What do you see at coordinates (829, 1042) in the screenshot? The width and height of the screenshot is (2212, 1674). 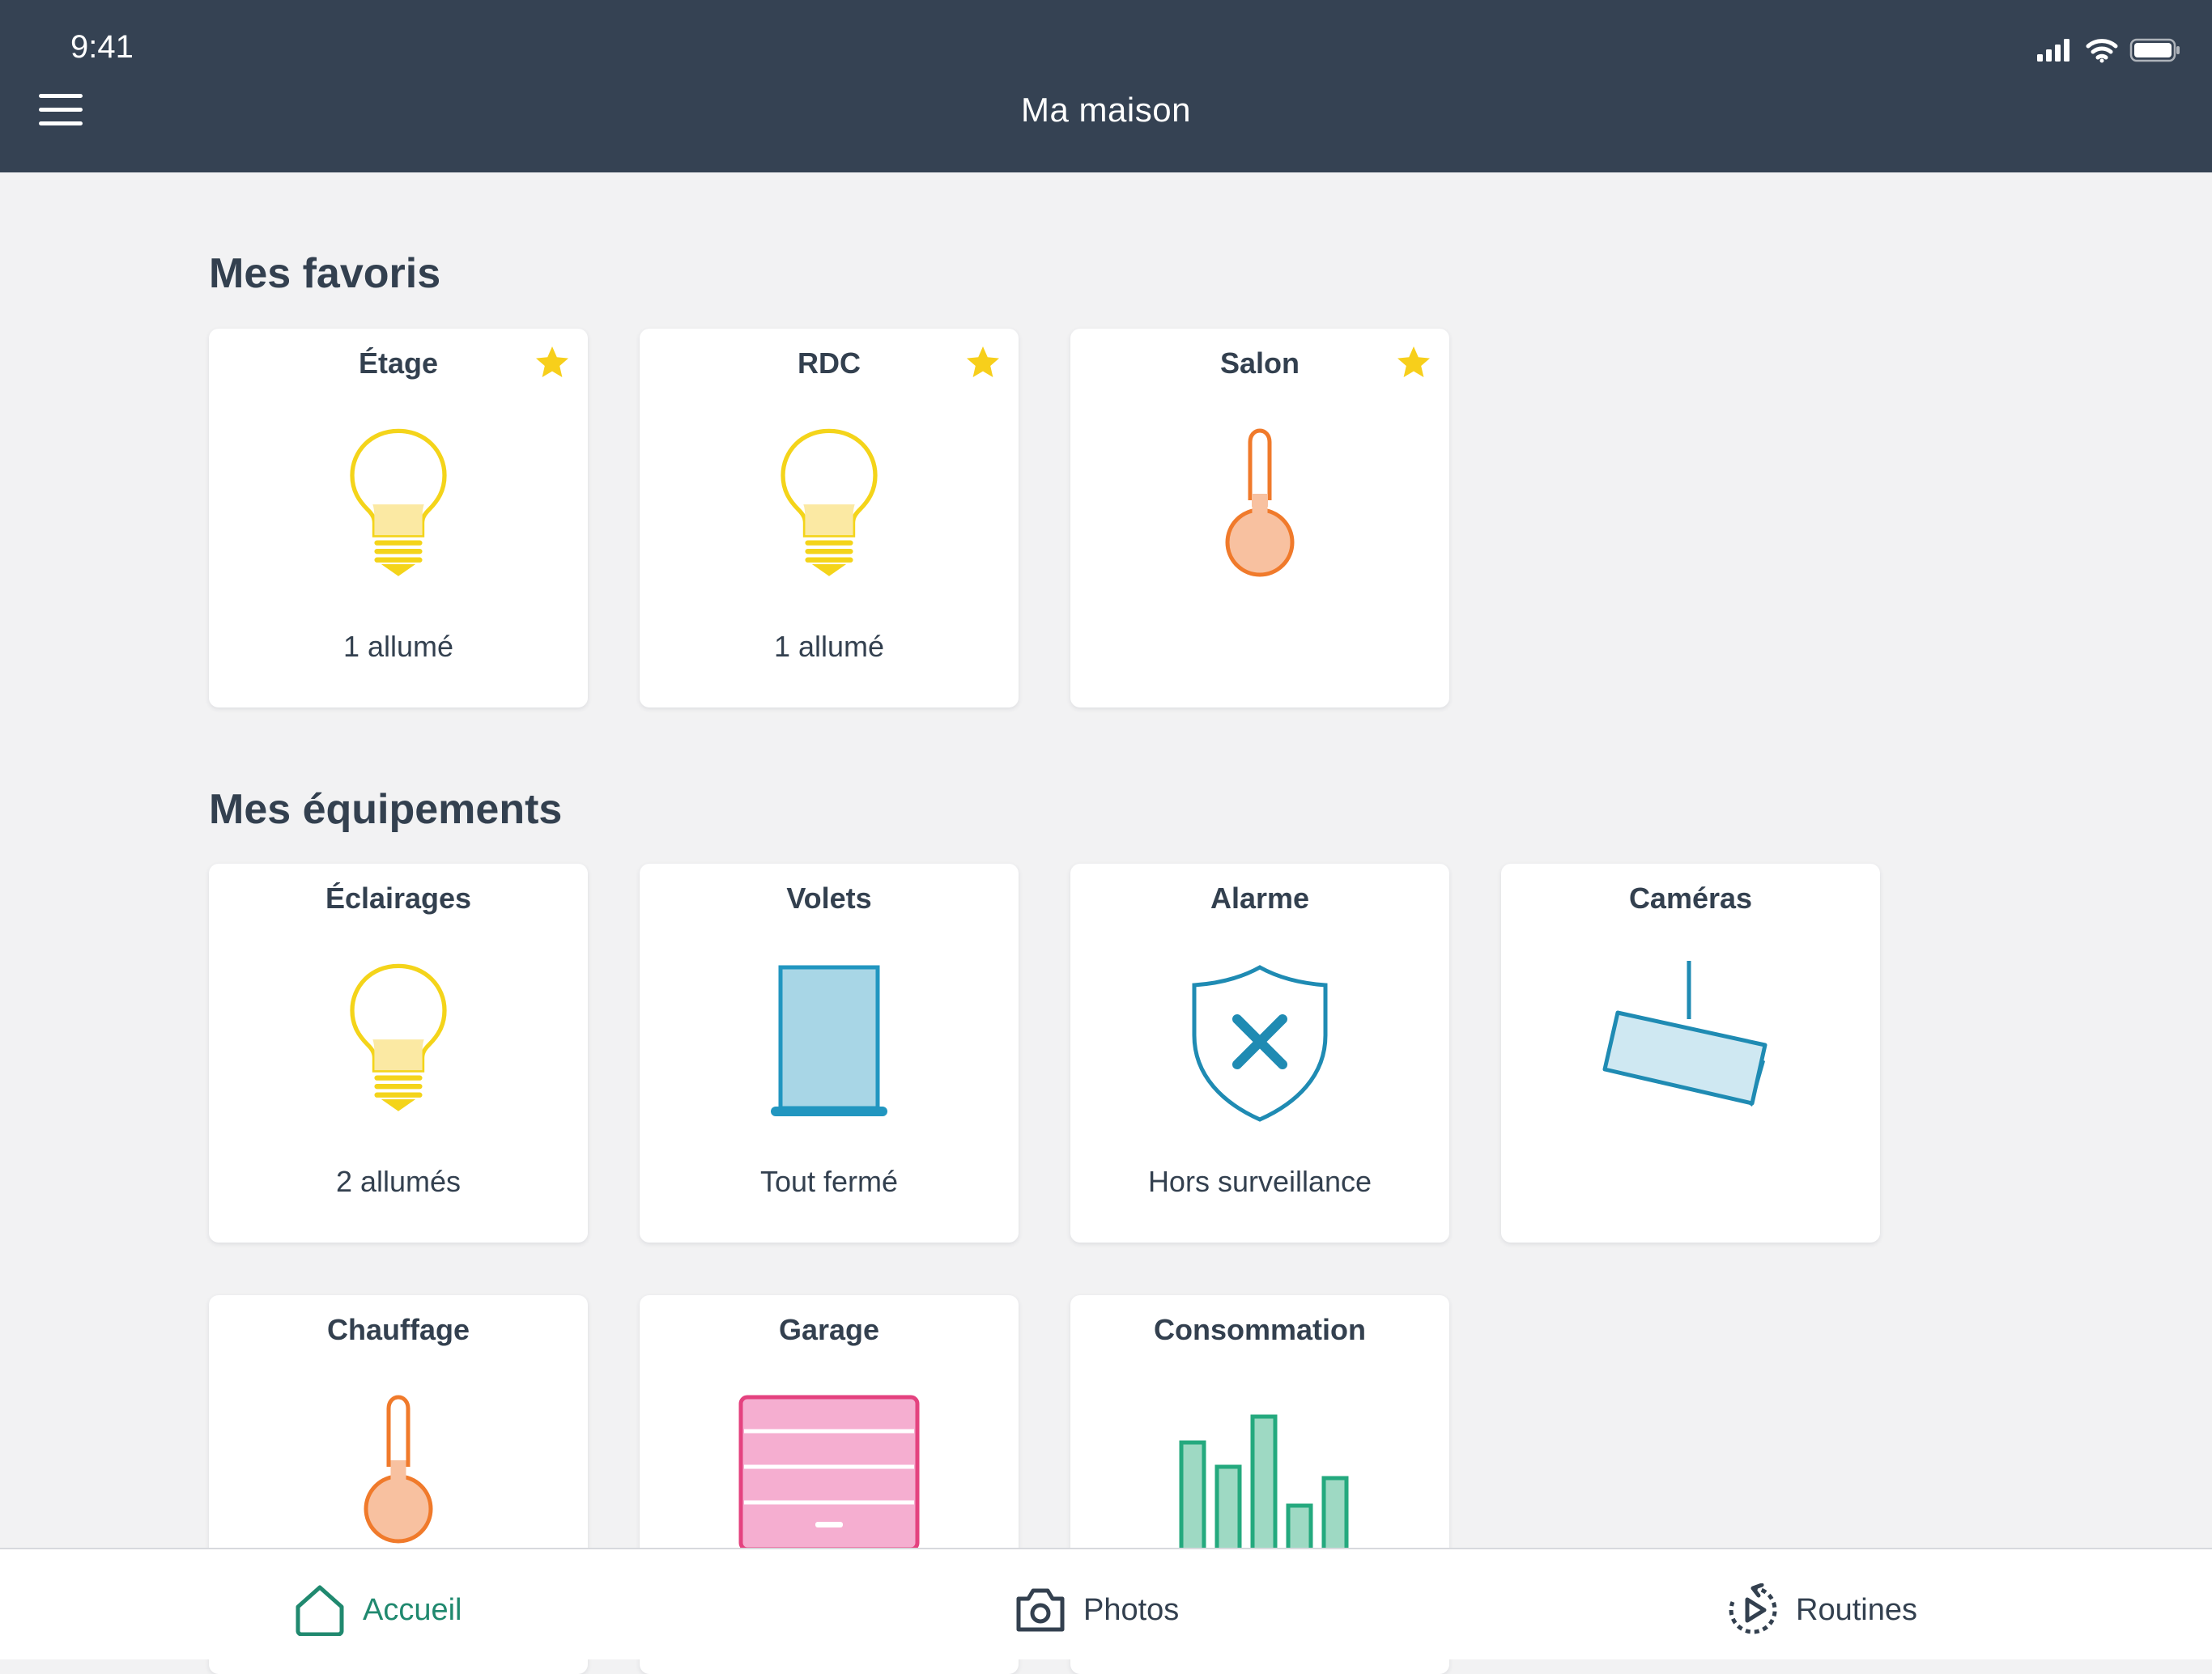 I see `shutter-icon` at bounding box center [829, 1042].